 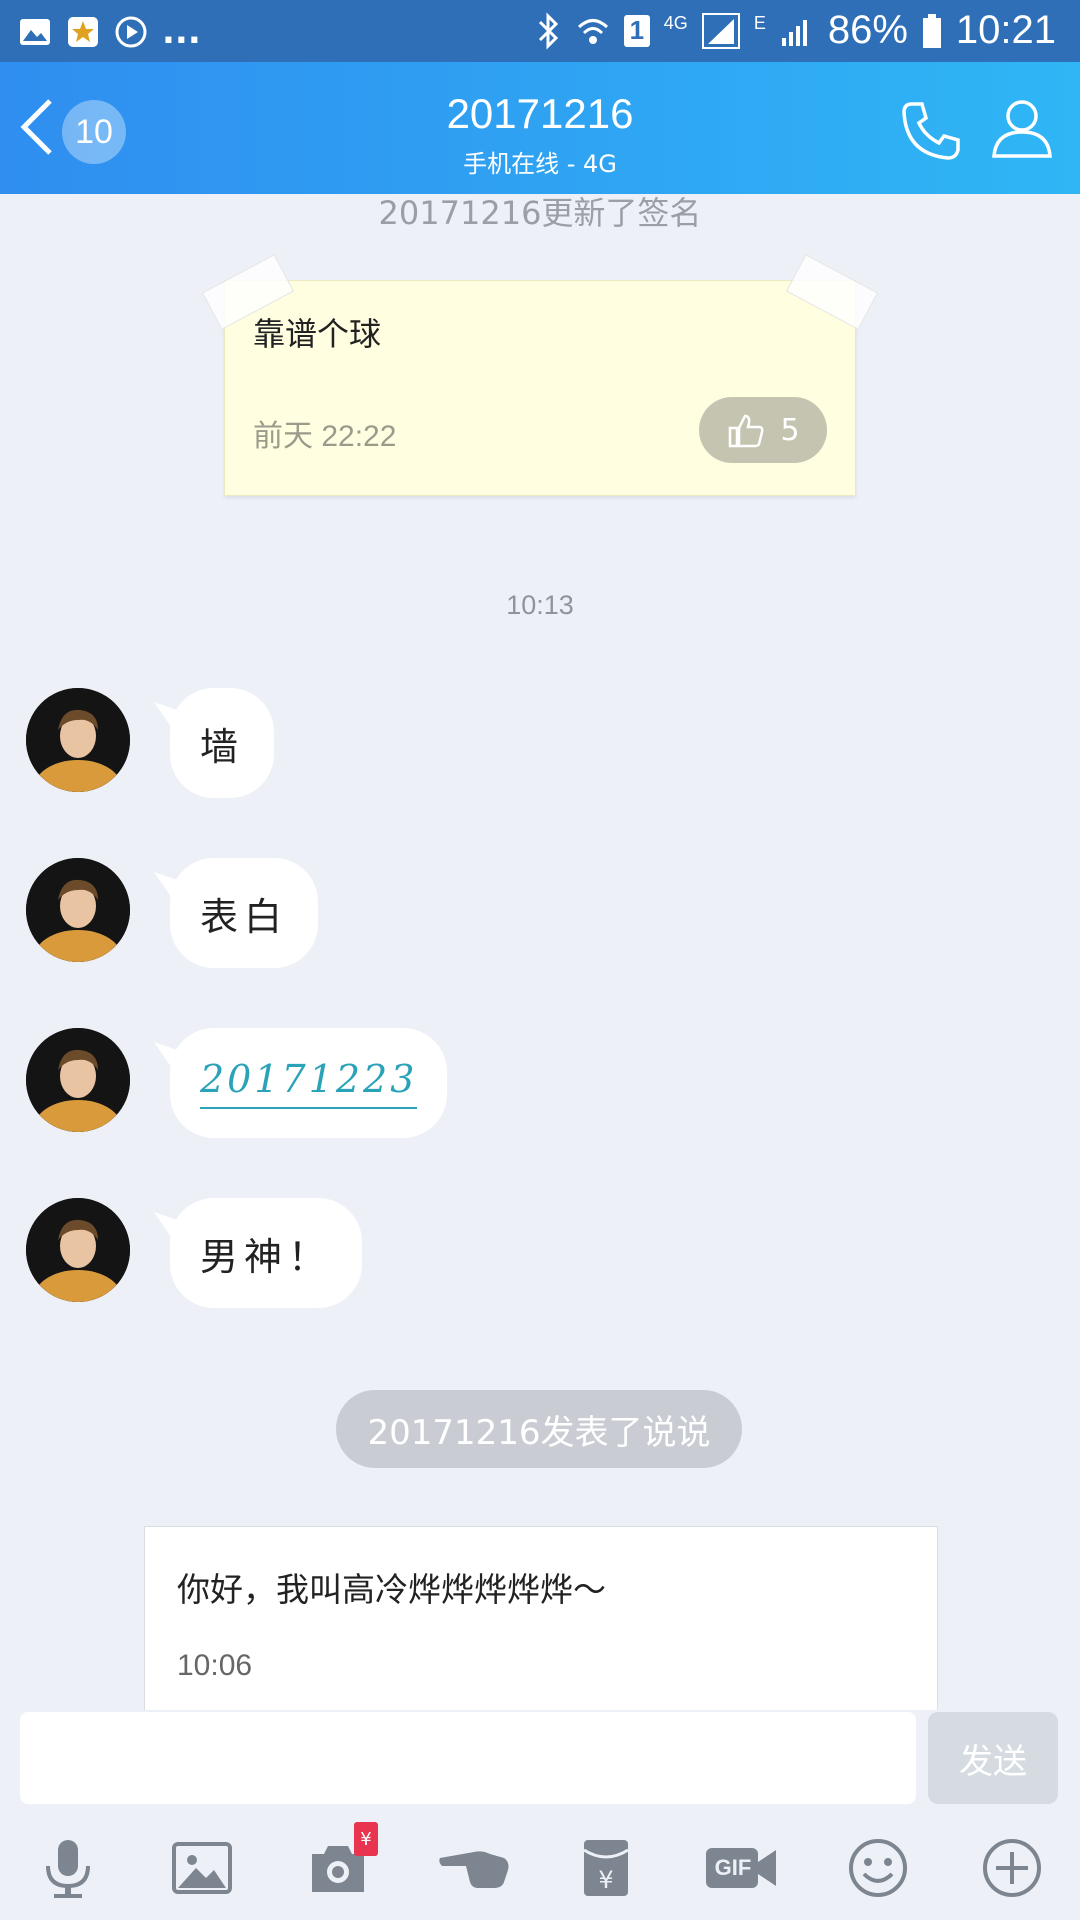 What do you see at coordinates (215, 1665) in the screenshot?
I see `post-time: 10:06` at bounding box center [215, 1665].